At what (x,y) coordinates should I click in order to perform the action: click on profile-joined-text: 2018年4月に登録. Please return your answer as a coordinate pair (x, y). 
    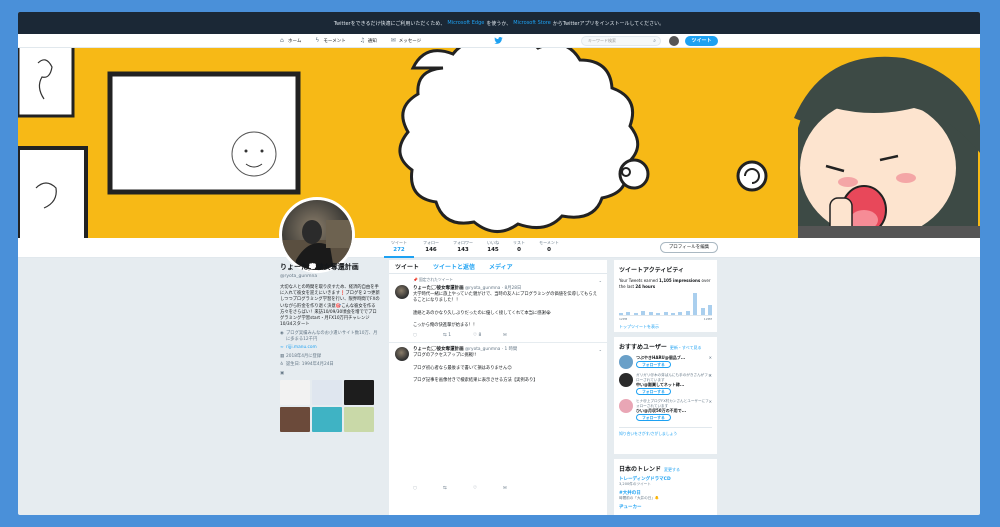
    Looking at the image, I should click on (304, 356).